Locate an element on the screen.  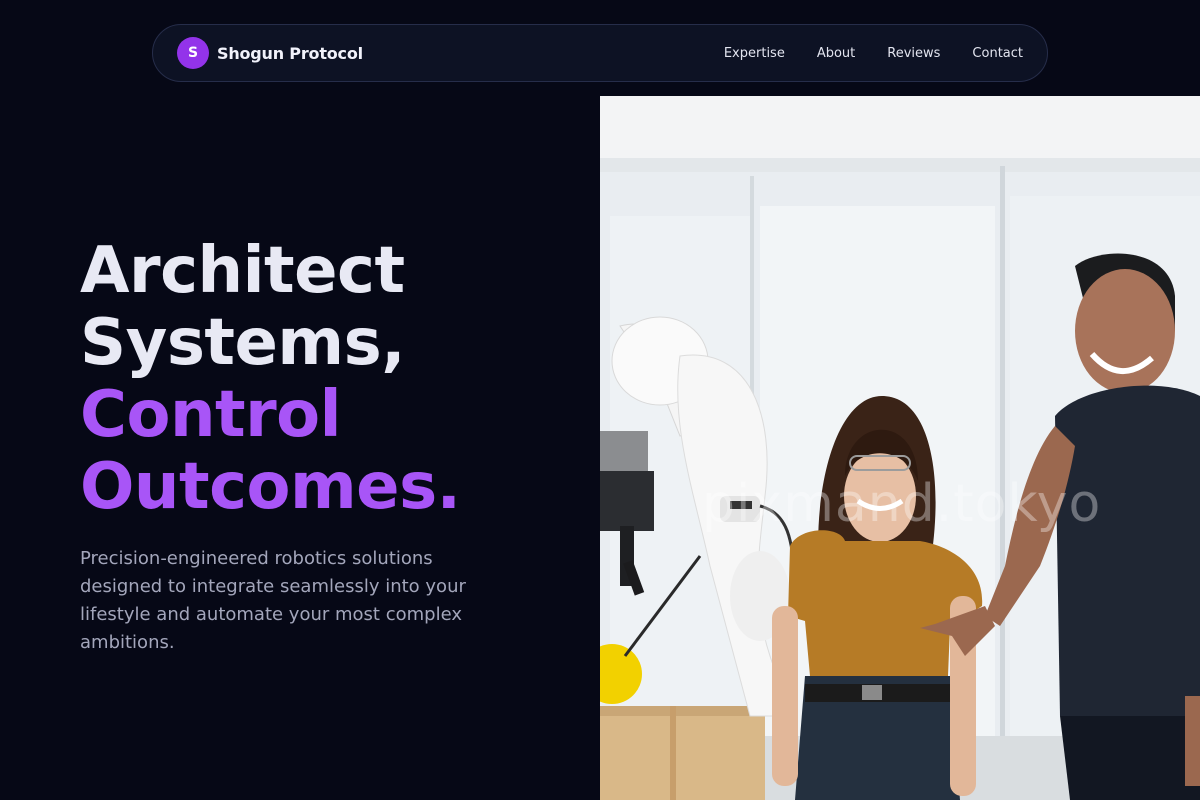
nav-link-reviews: Reviews is located at coordinates (913, 53).